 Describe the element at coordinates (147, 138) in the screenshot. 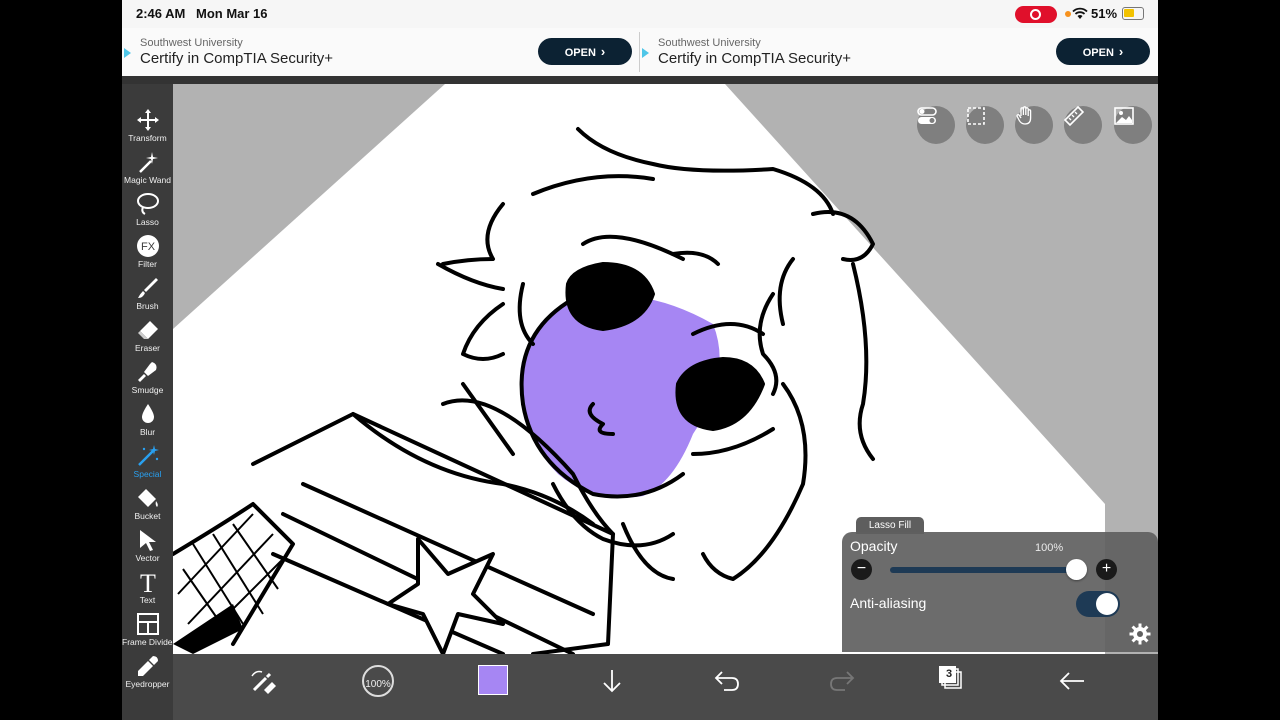

I see `tool-label: Transform` at that location.